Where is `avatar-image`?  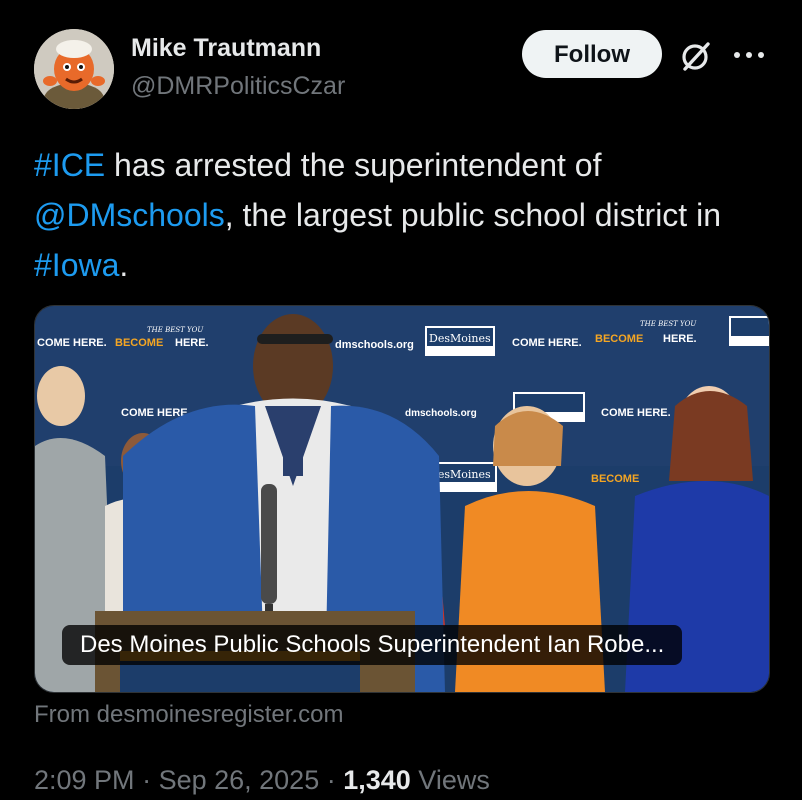 avatar-image is located at coordinates (74, 69).